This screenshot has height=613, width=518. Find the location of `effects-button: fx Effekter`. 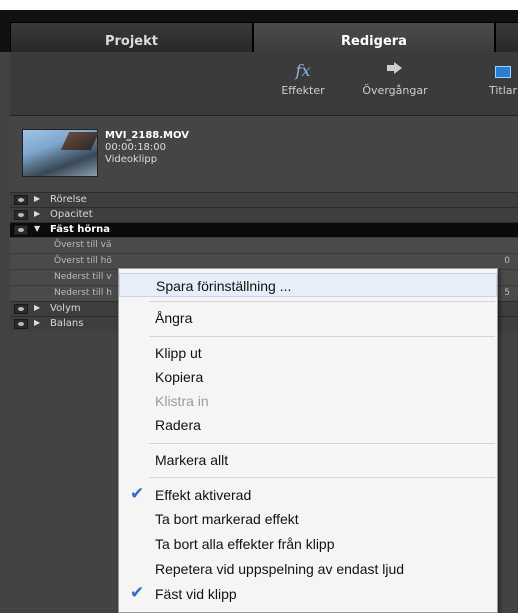

effects-button: fx Effekter is located at coordinates (303, 84).